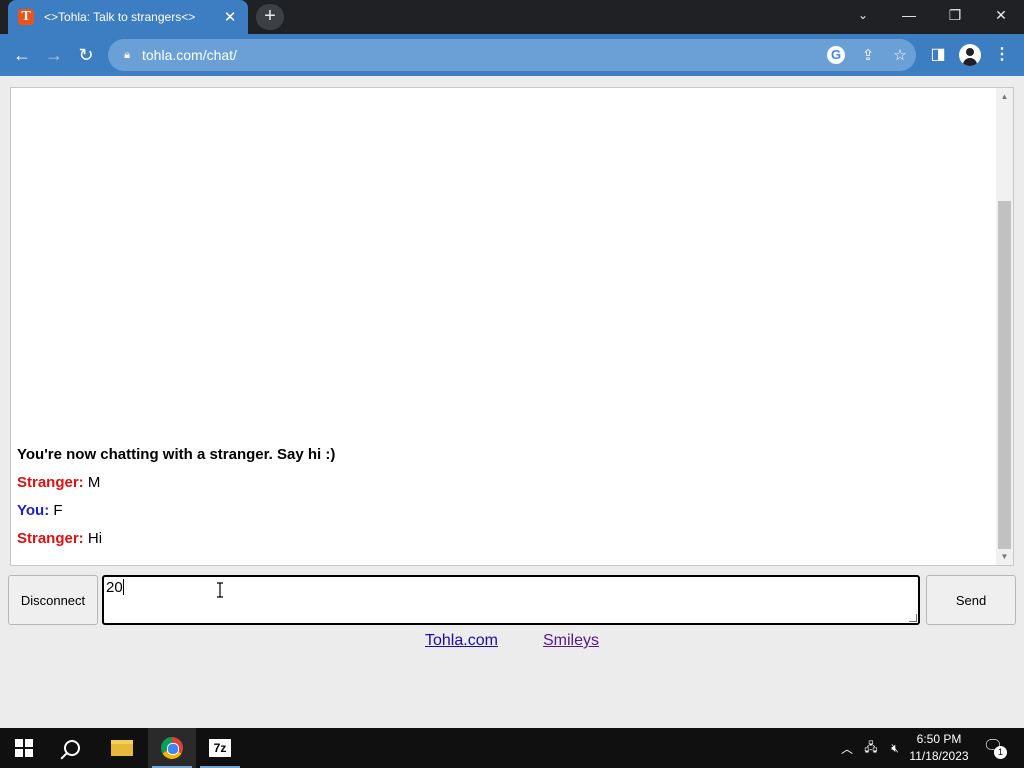 The width and height of the screenshot is (1024, 768). What do you see at coordinates (1002, 55) in the screenshot?
I see `menu-kebab-icon: ⋮` at bounding box center [1002, 55].